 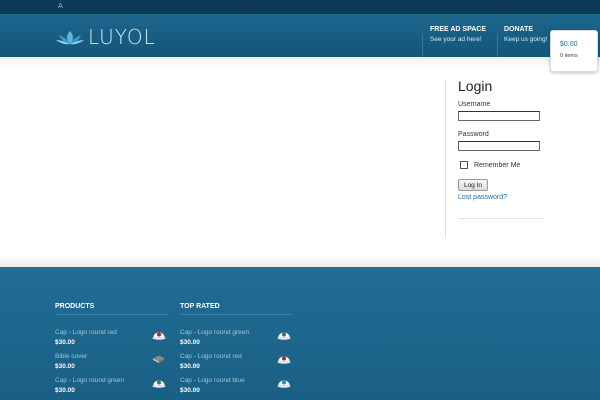 What do you see at coordinates (70, 37) in the screenshot?
I see `lotus-logo-icon` at bounding box center [70, 37].